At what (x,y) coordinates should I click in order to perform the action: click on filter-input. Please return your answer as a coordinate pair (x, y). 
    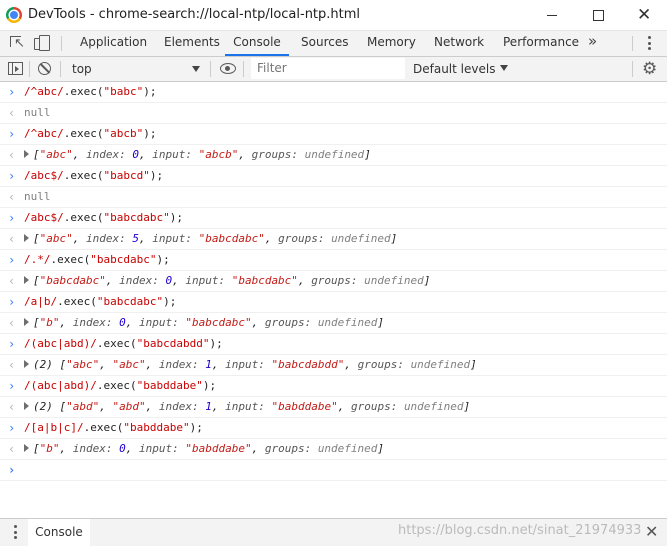
    Looking at the image, I should click on (328, 68).